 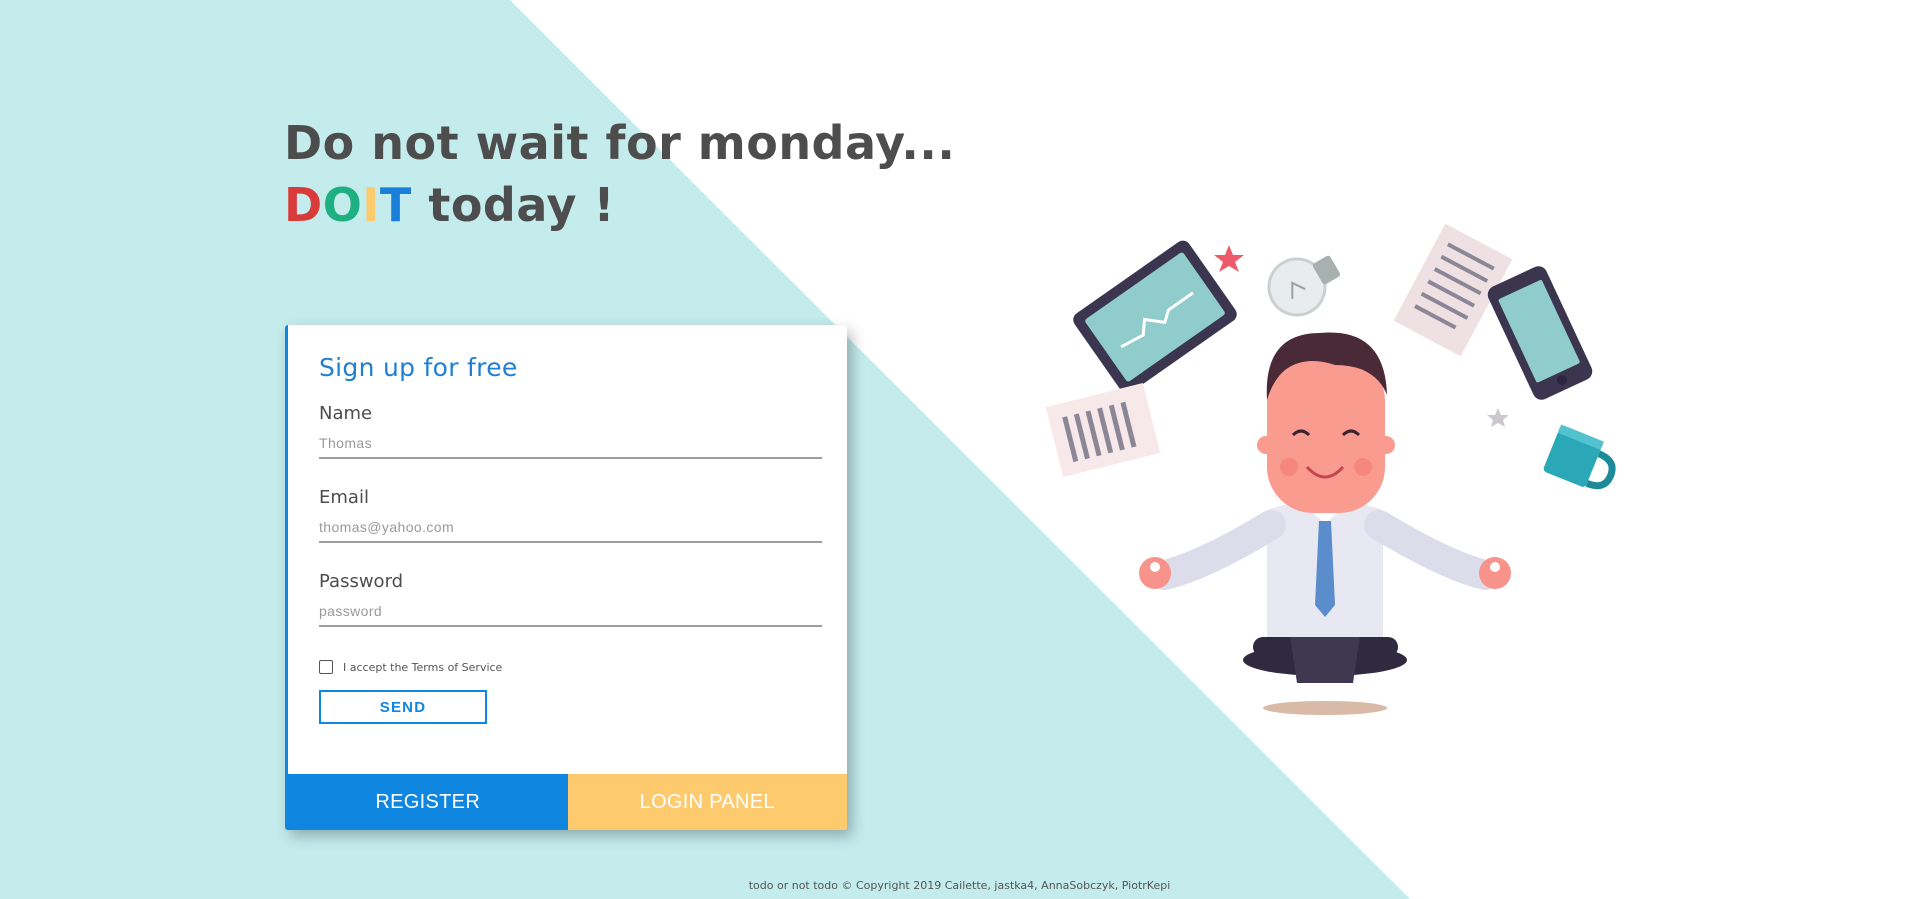 What do you see at coordinates (1103, 430) in the screenshot?
I see `document-icon` at bounding box center [1103, 430].